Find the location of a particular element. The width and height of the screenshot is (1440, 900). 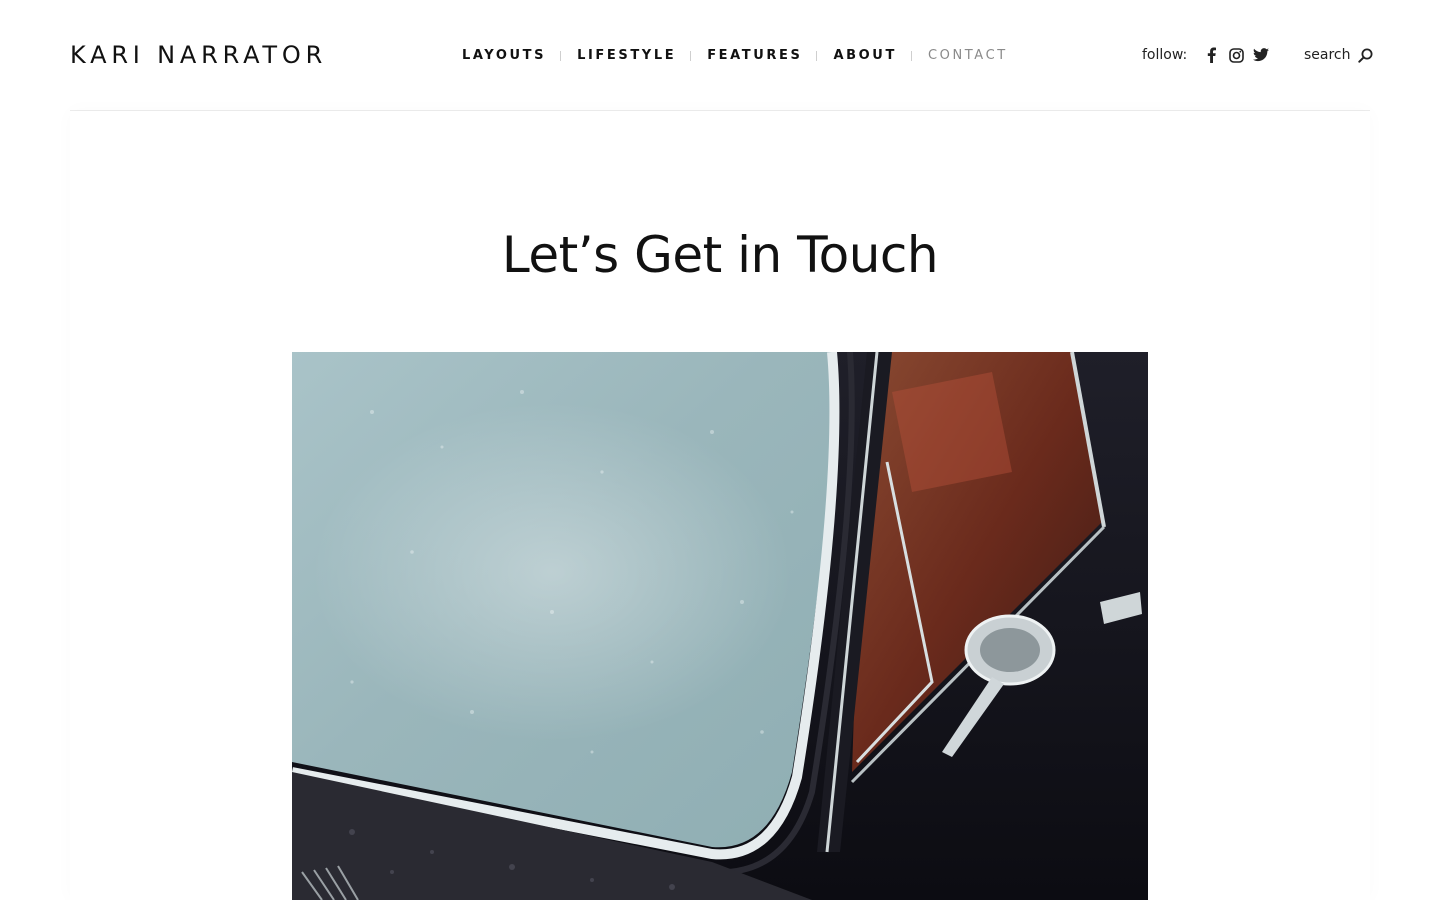

main-nav: LAYOUTS LIFESTYLE FEATURES ABOUT CONTACT is located at coordinates (735, 56).